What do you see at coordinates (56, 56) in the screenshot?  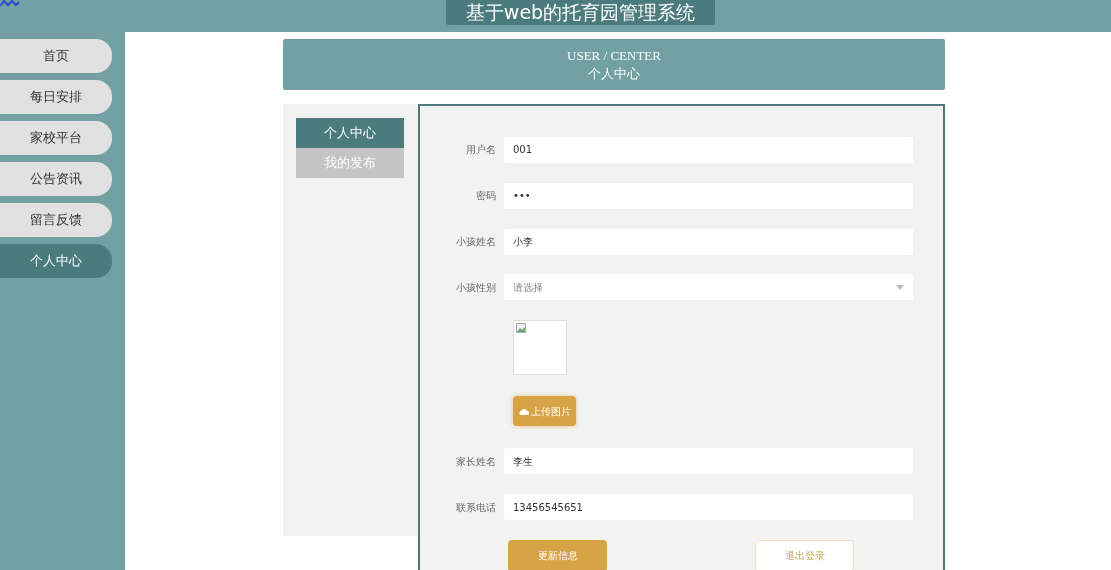 I see `nav-item: 首页` at bounding box center [56, 56].